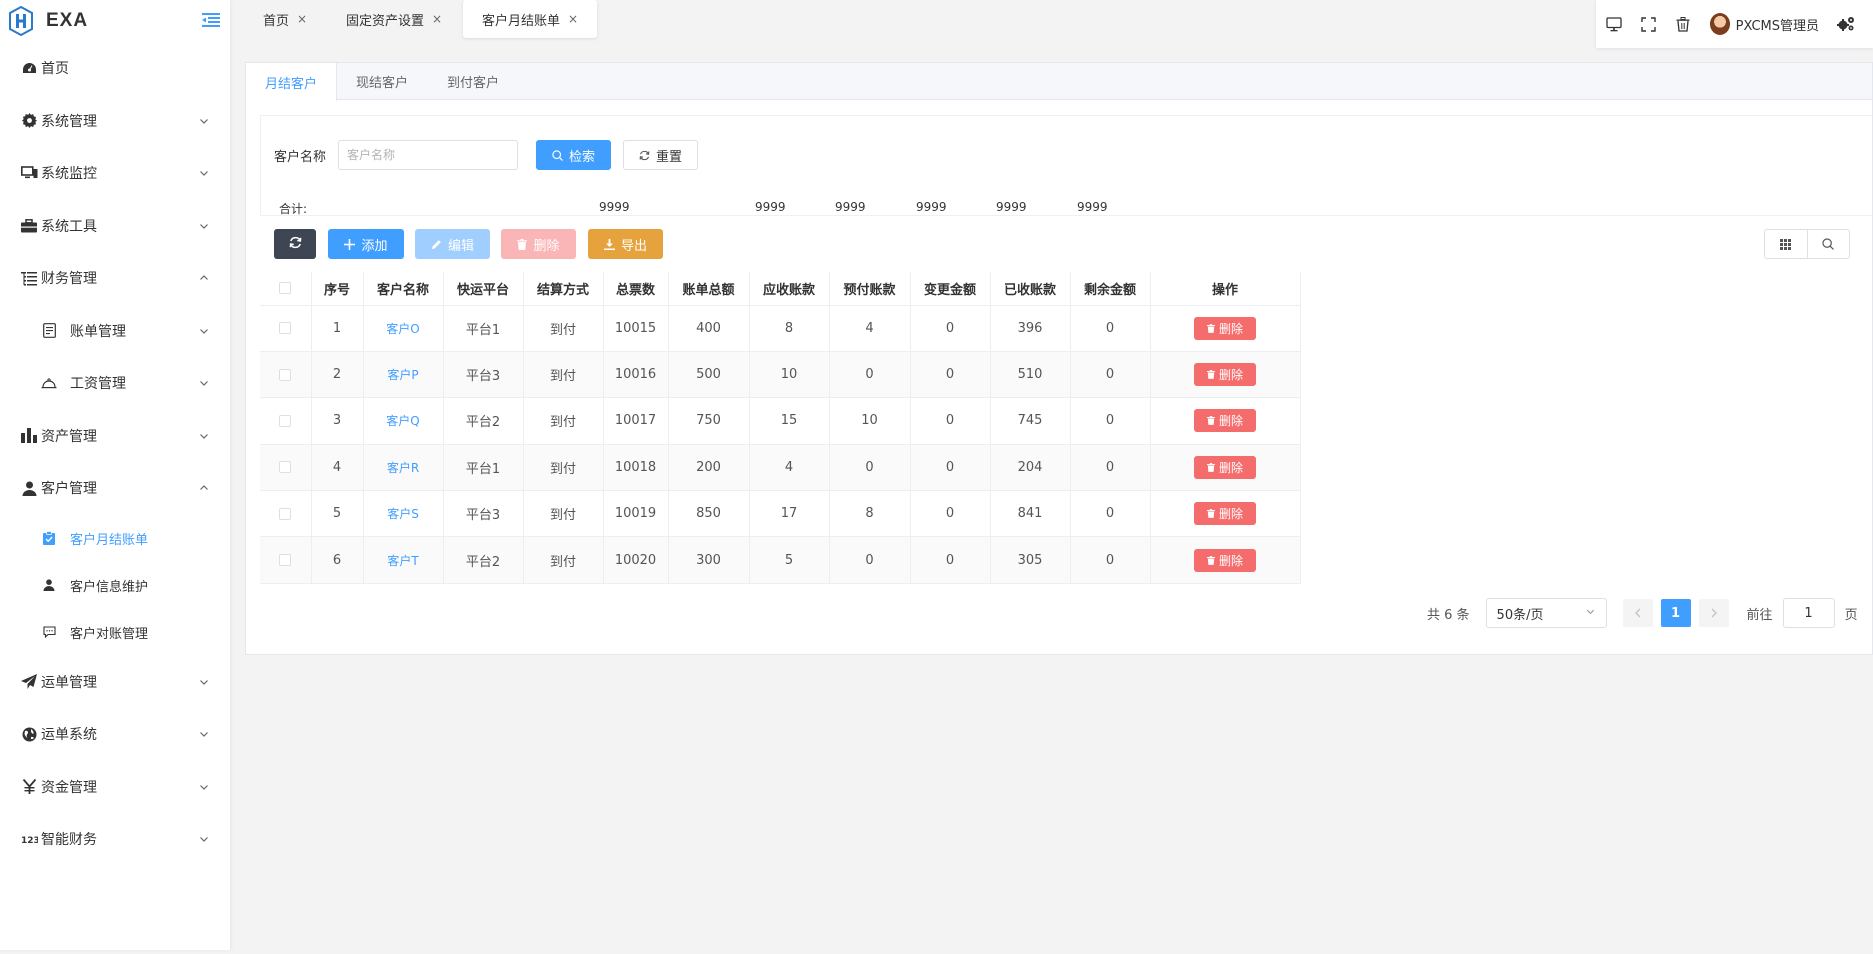 The height and width of the screenshot is (954, 1873). What do you see at coordinates (1713, 613) in the screenshot?
I see `next-page-button` at bounding box center [1713, 613].